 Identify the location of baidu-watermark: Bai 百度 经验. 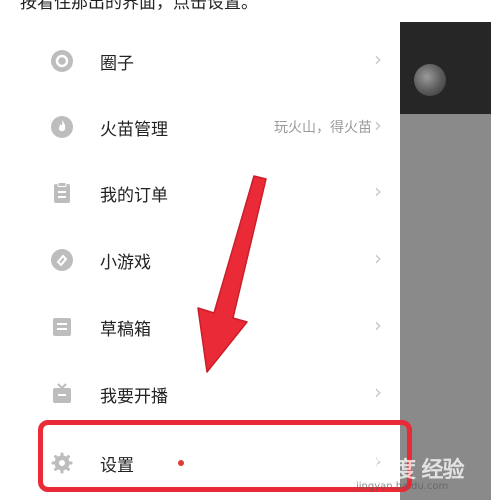
(397, 470).